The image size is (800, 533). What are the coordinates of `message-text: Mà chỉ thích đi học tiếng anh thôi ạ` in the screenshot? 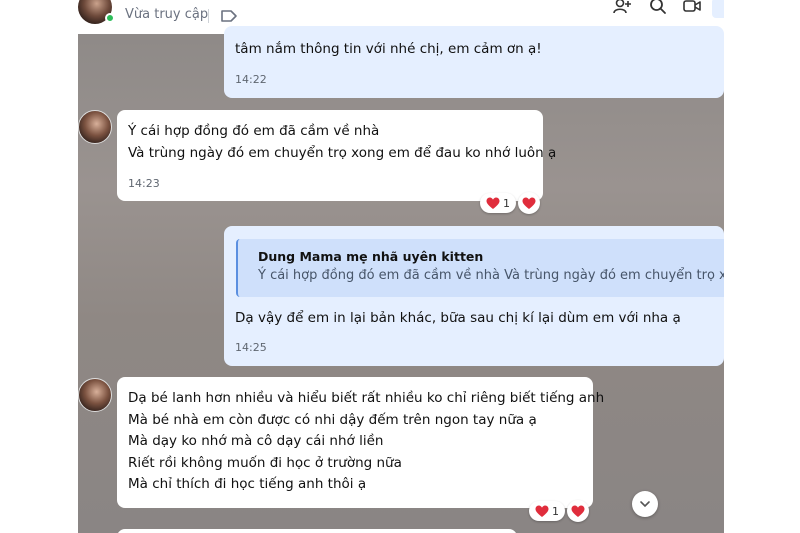 It's located at (247, 484).